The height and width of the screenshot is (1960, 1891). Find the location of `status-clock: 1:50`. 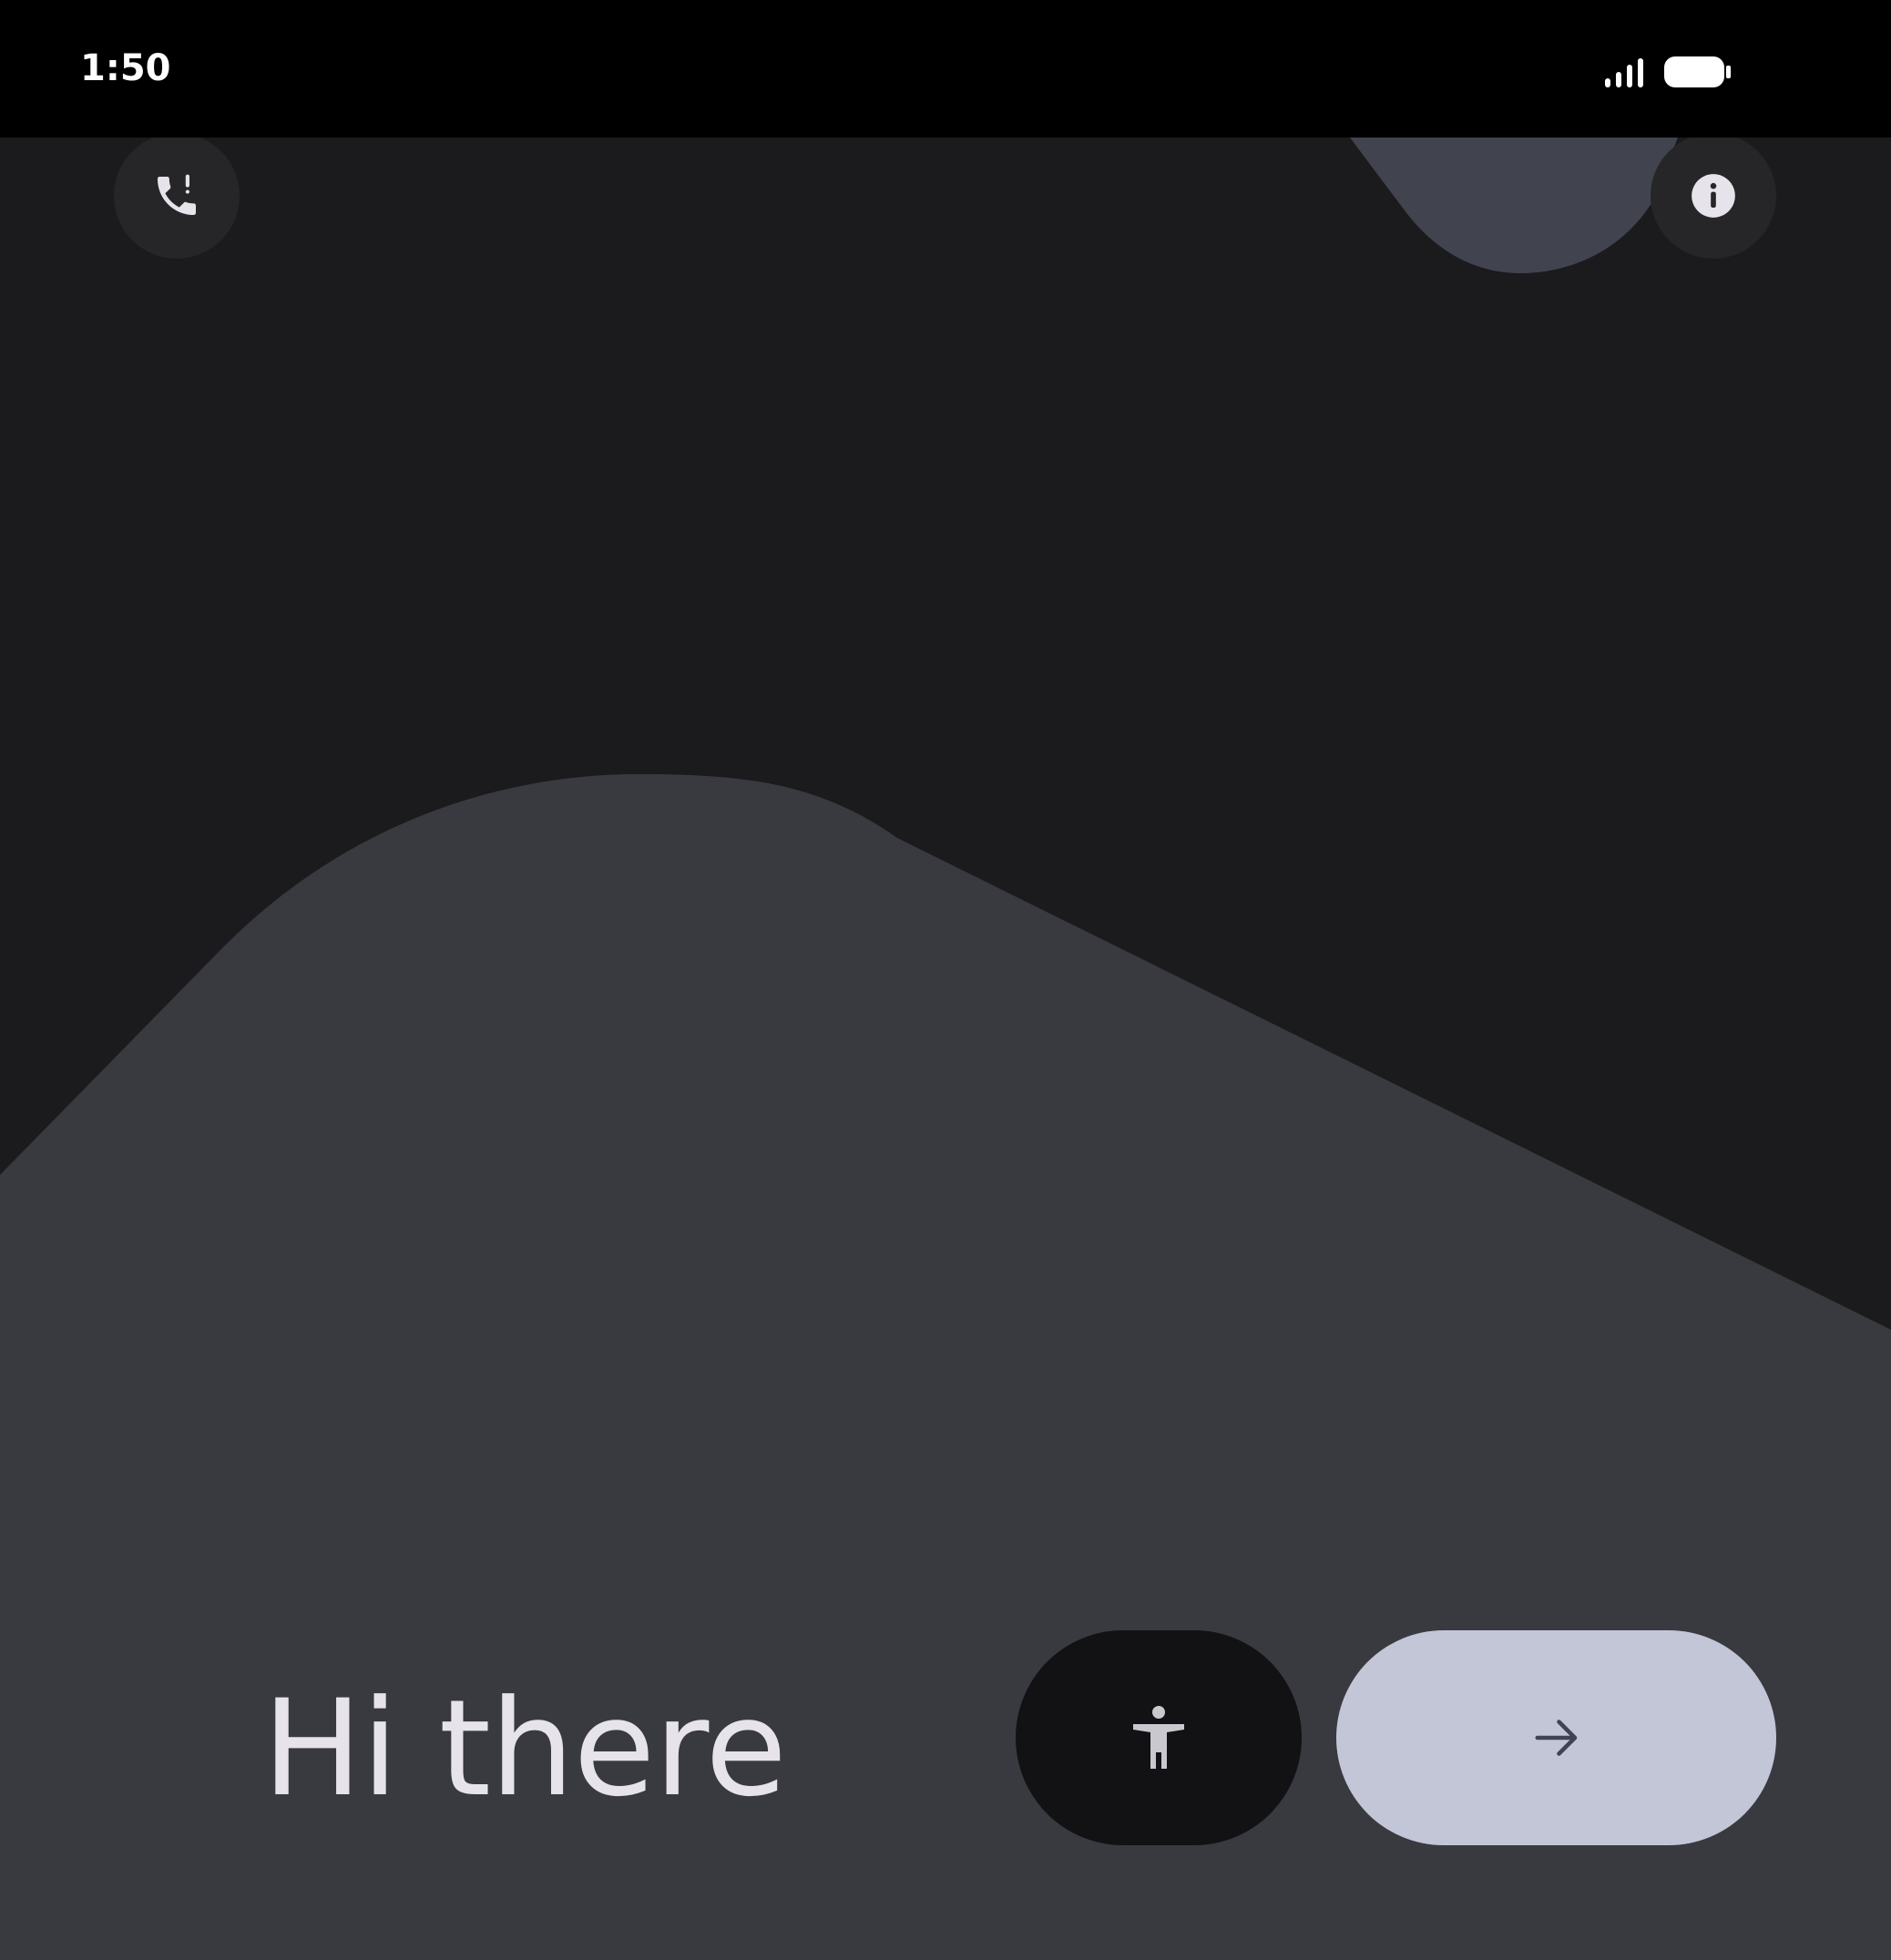

status-clock: 1:50 is located at coordinates (125, 68).